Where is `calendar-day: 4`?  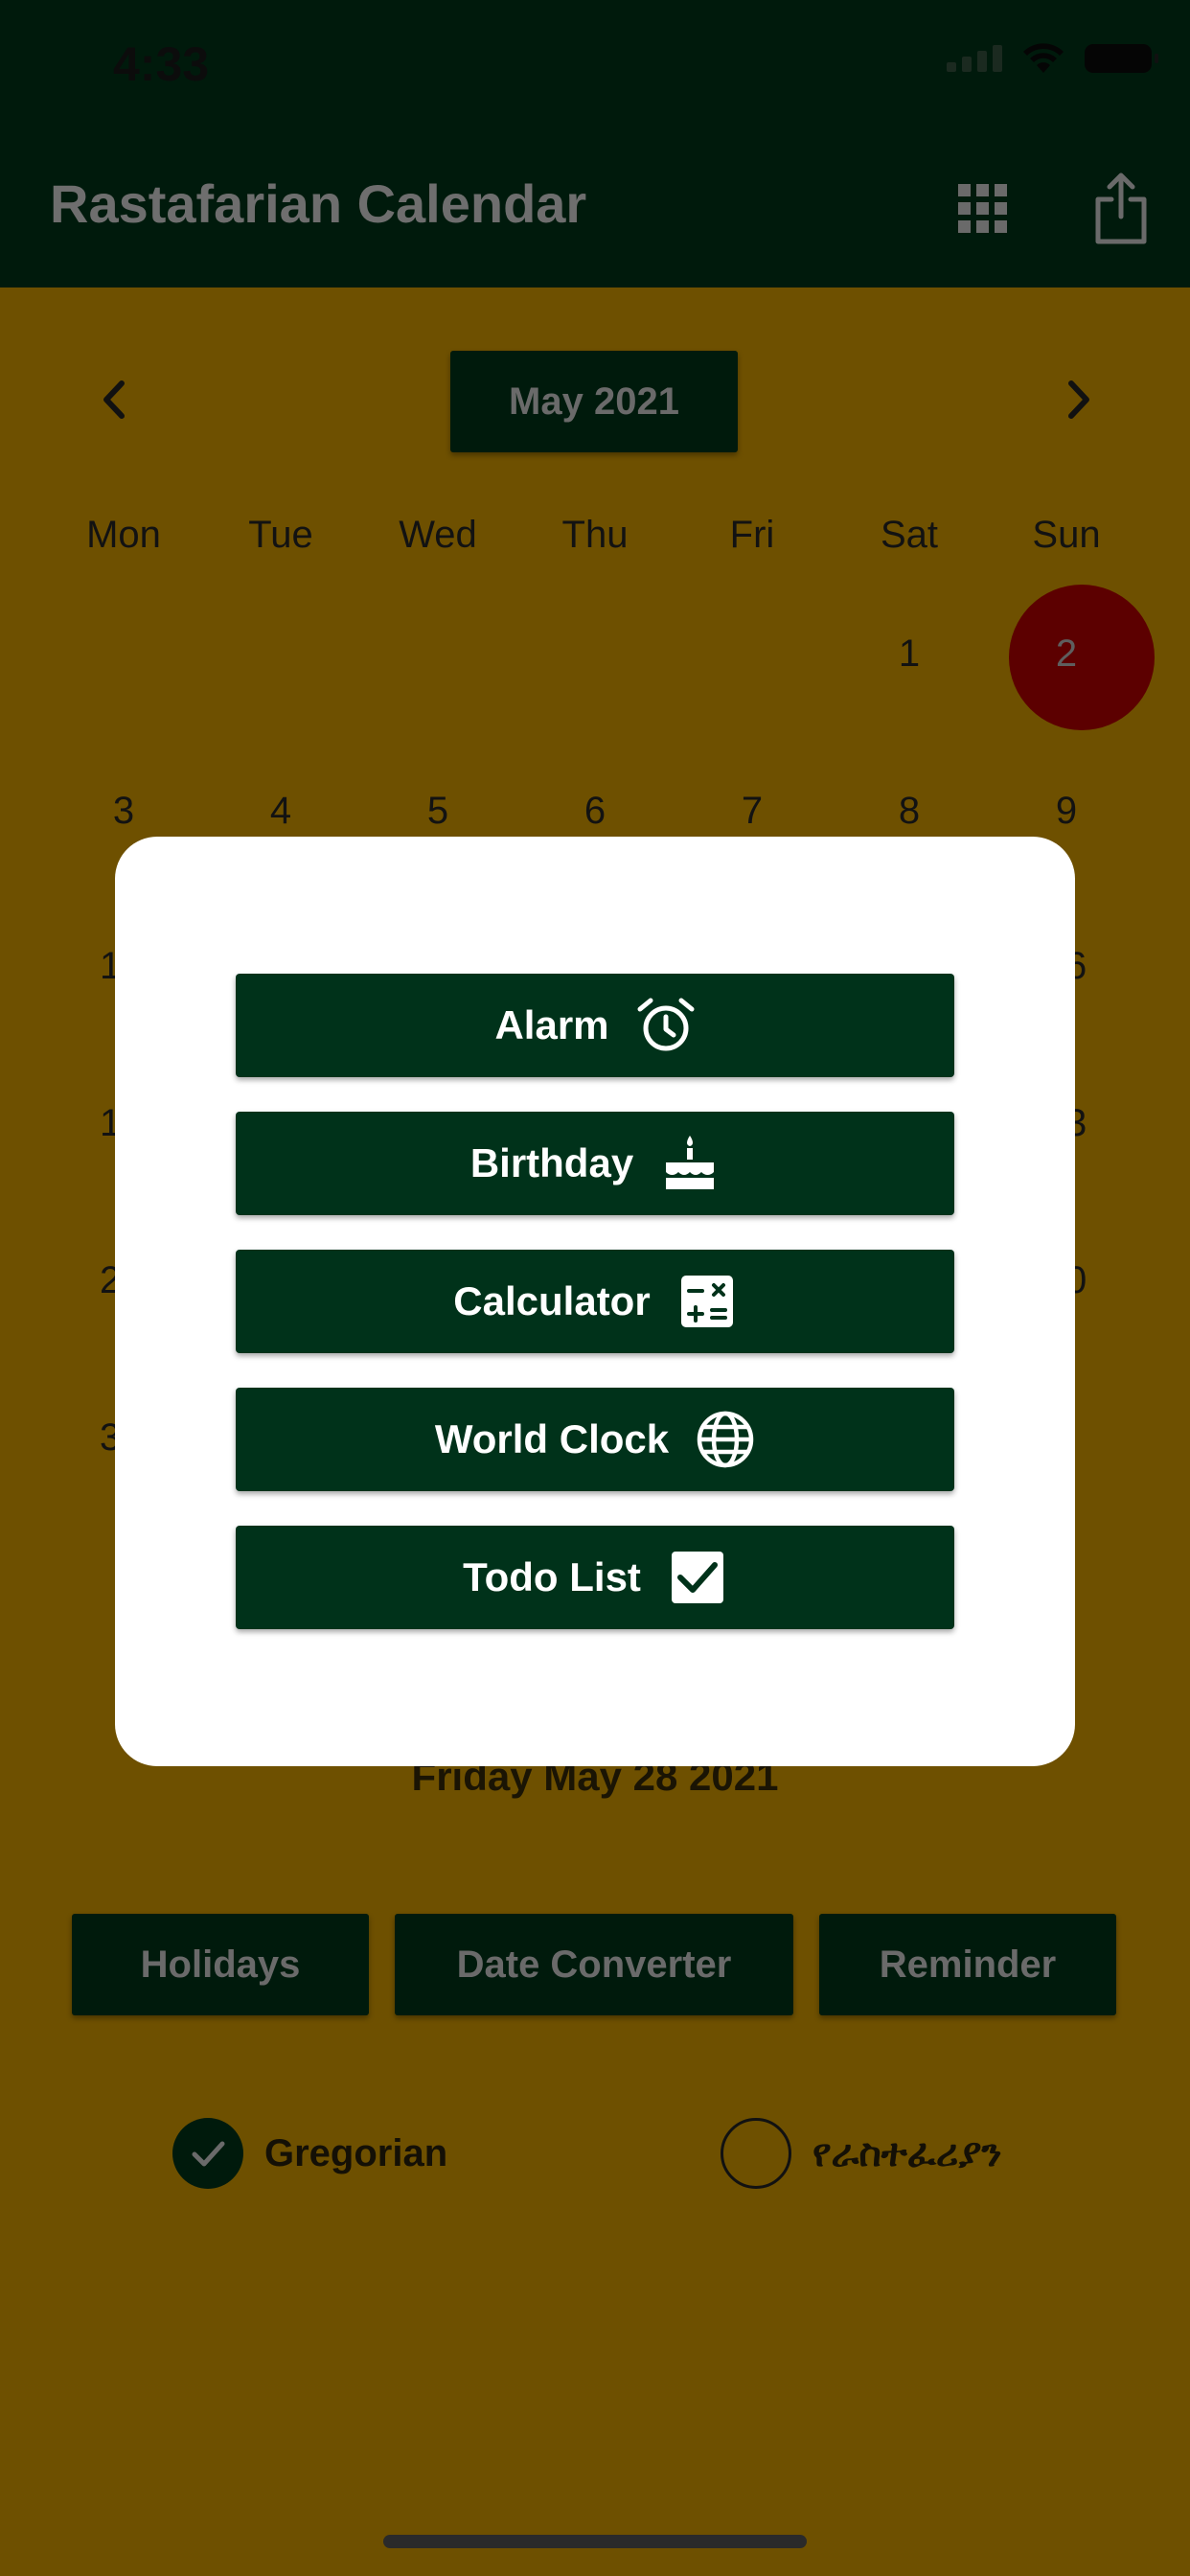 calendar-day: 4 is located at coordinates (280, 811).